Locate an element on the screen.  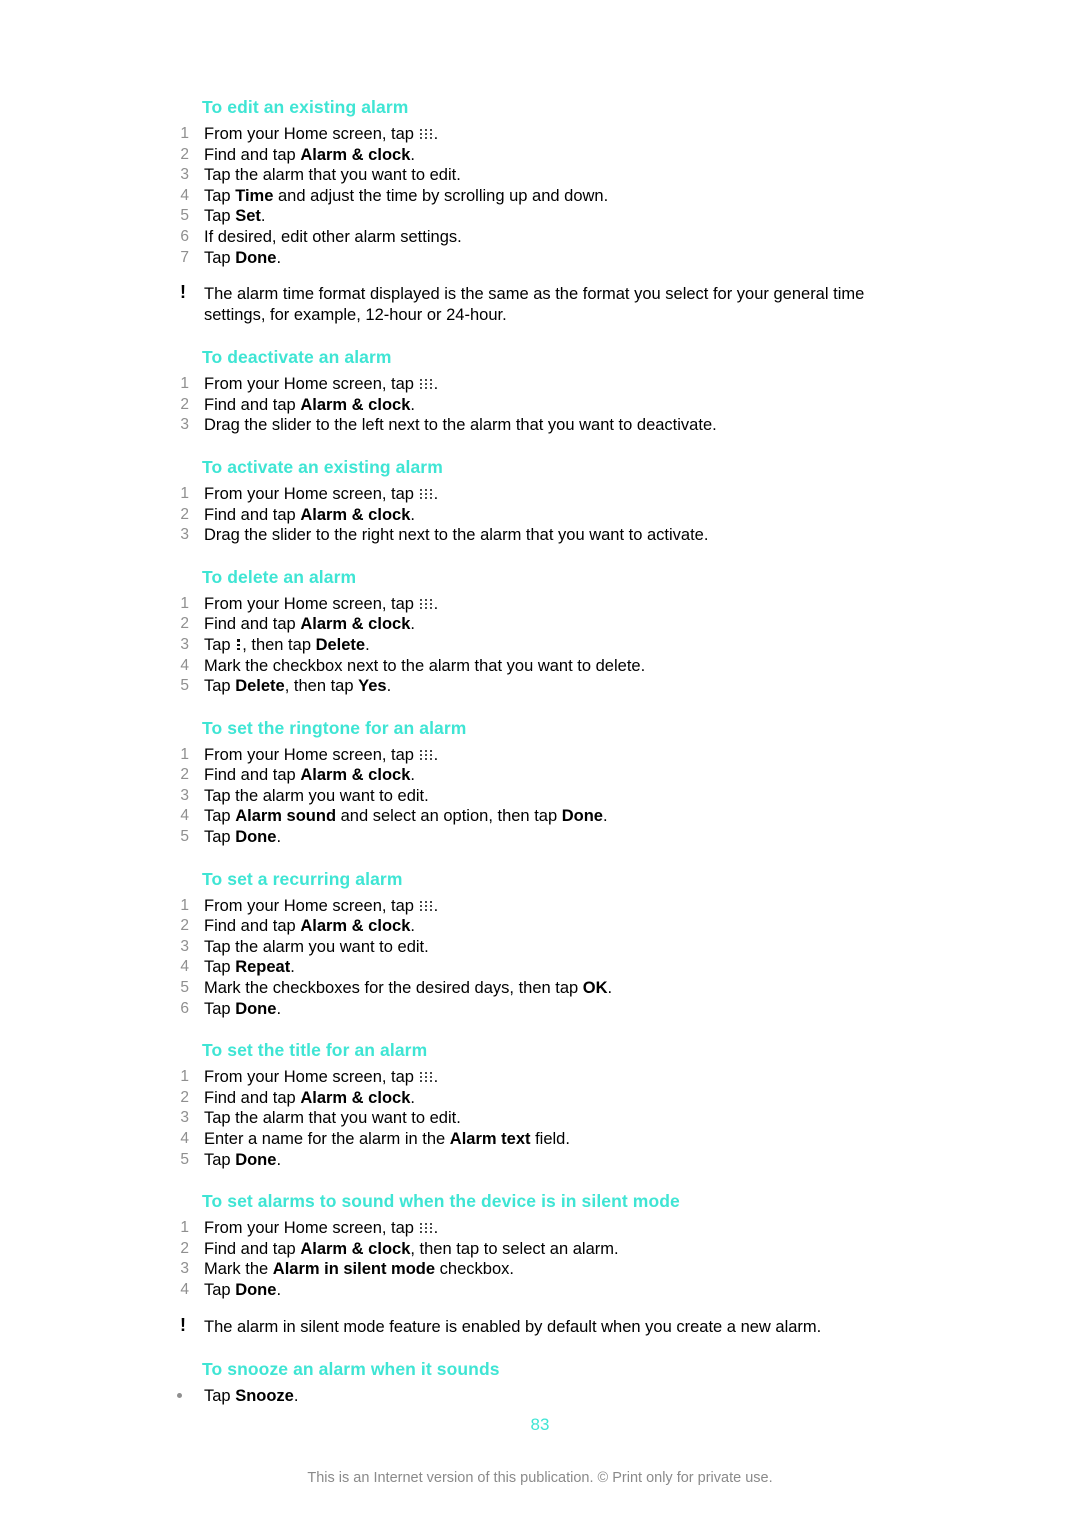
page-number: 83 is located at coordinates (540, 1424).